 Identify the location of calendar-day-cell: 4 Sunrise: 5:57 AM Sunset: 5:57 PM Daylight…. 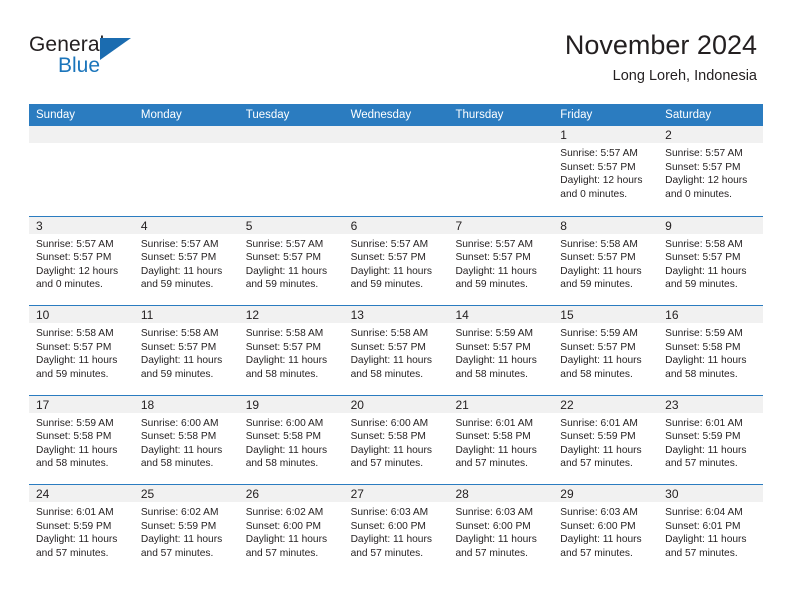
(186, 260).